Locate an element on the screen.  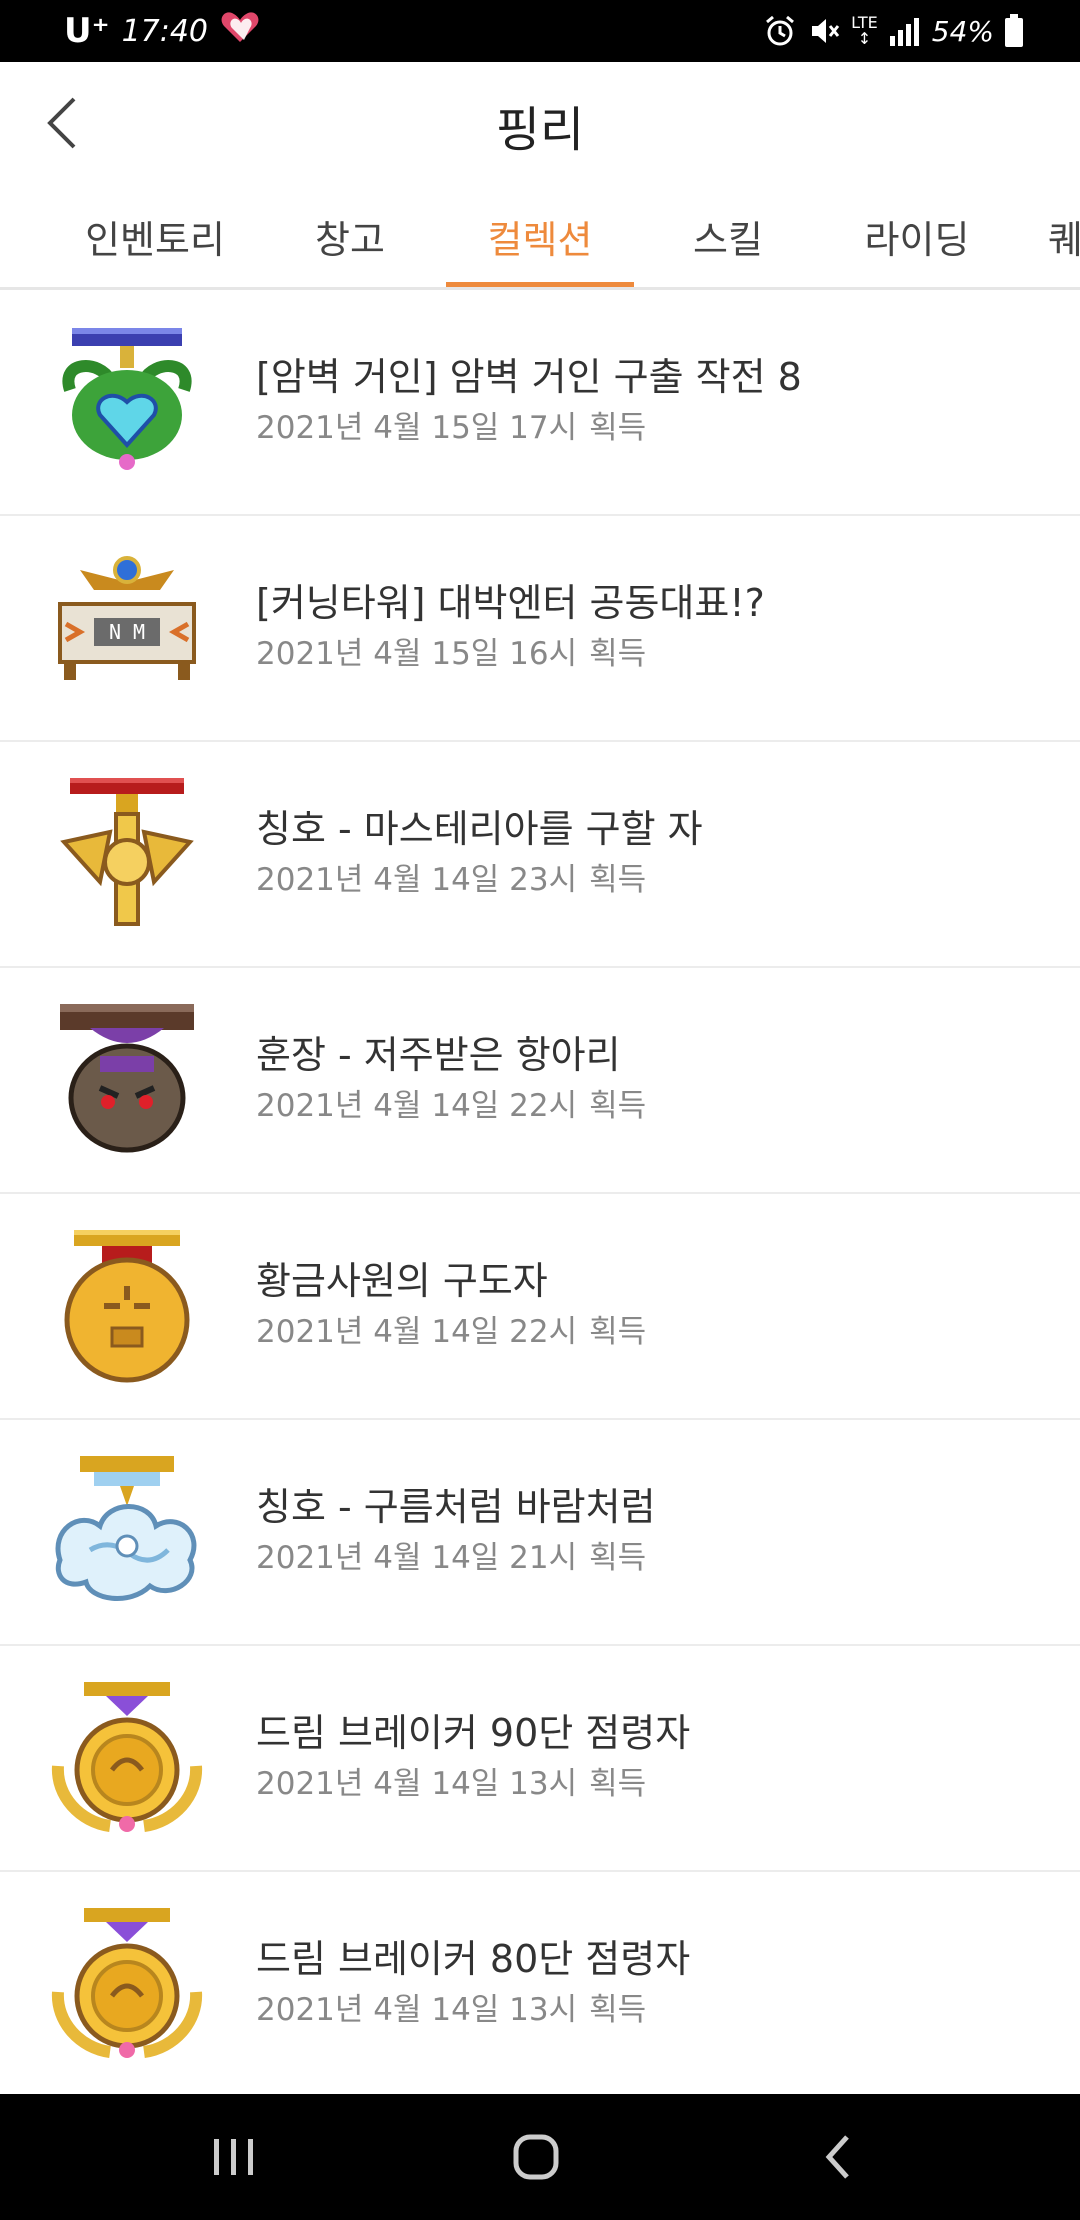
item-date-text: 2021년 4월 14일 21시 is located at coordinates (417, 1558).